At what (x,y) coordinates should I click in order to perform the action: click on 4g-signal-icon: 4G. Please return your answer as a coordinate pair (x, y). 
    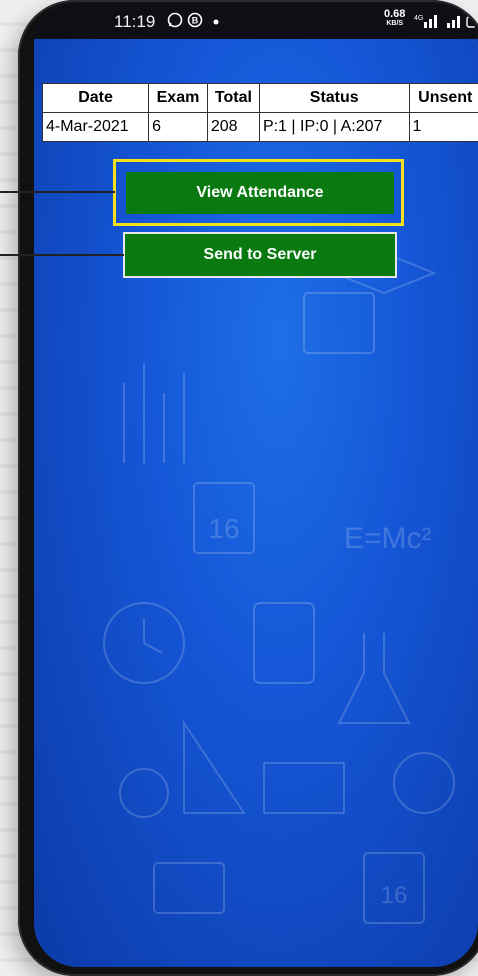
    Looking at the image, I should click on (425, 21).